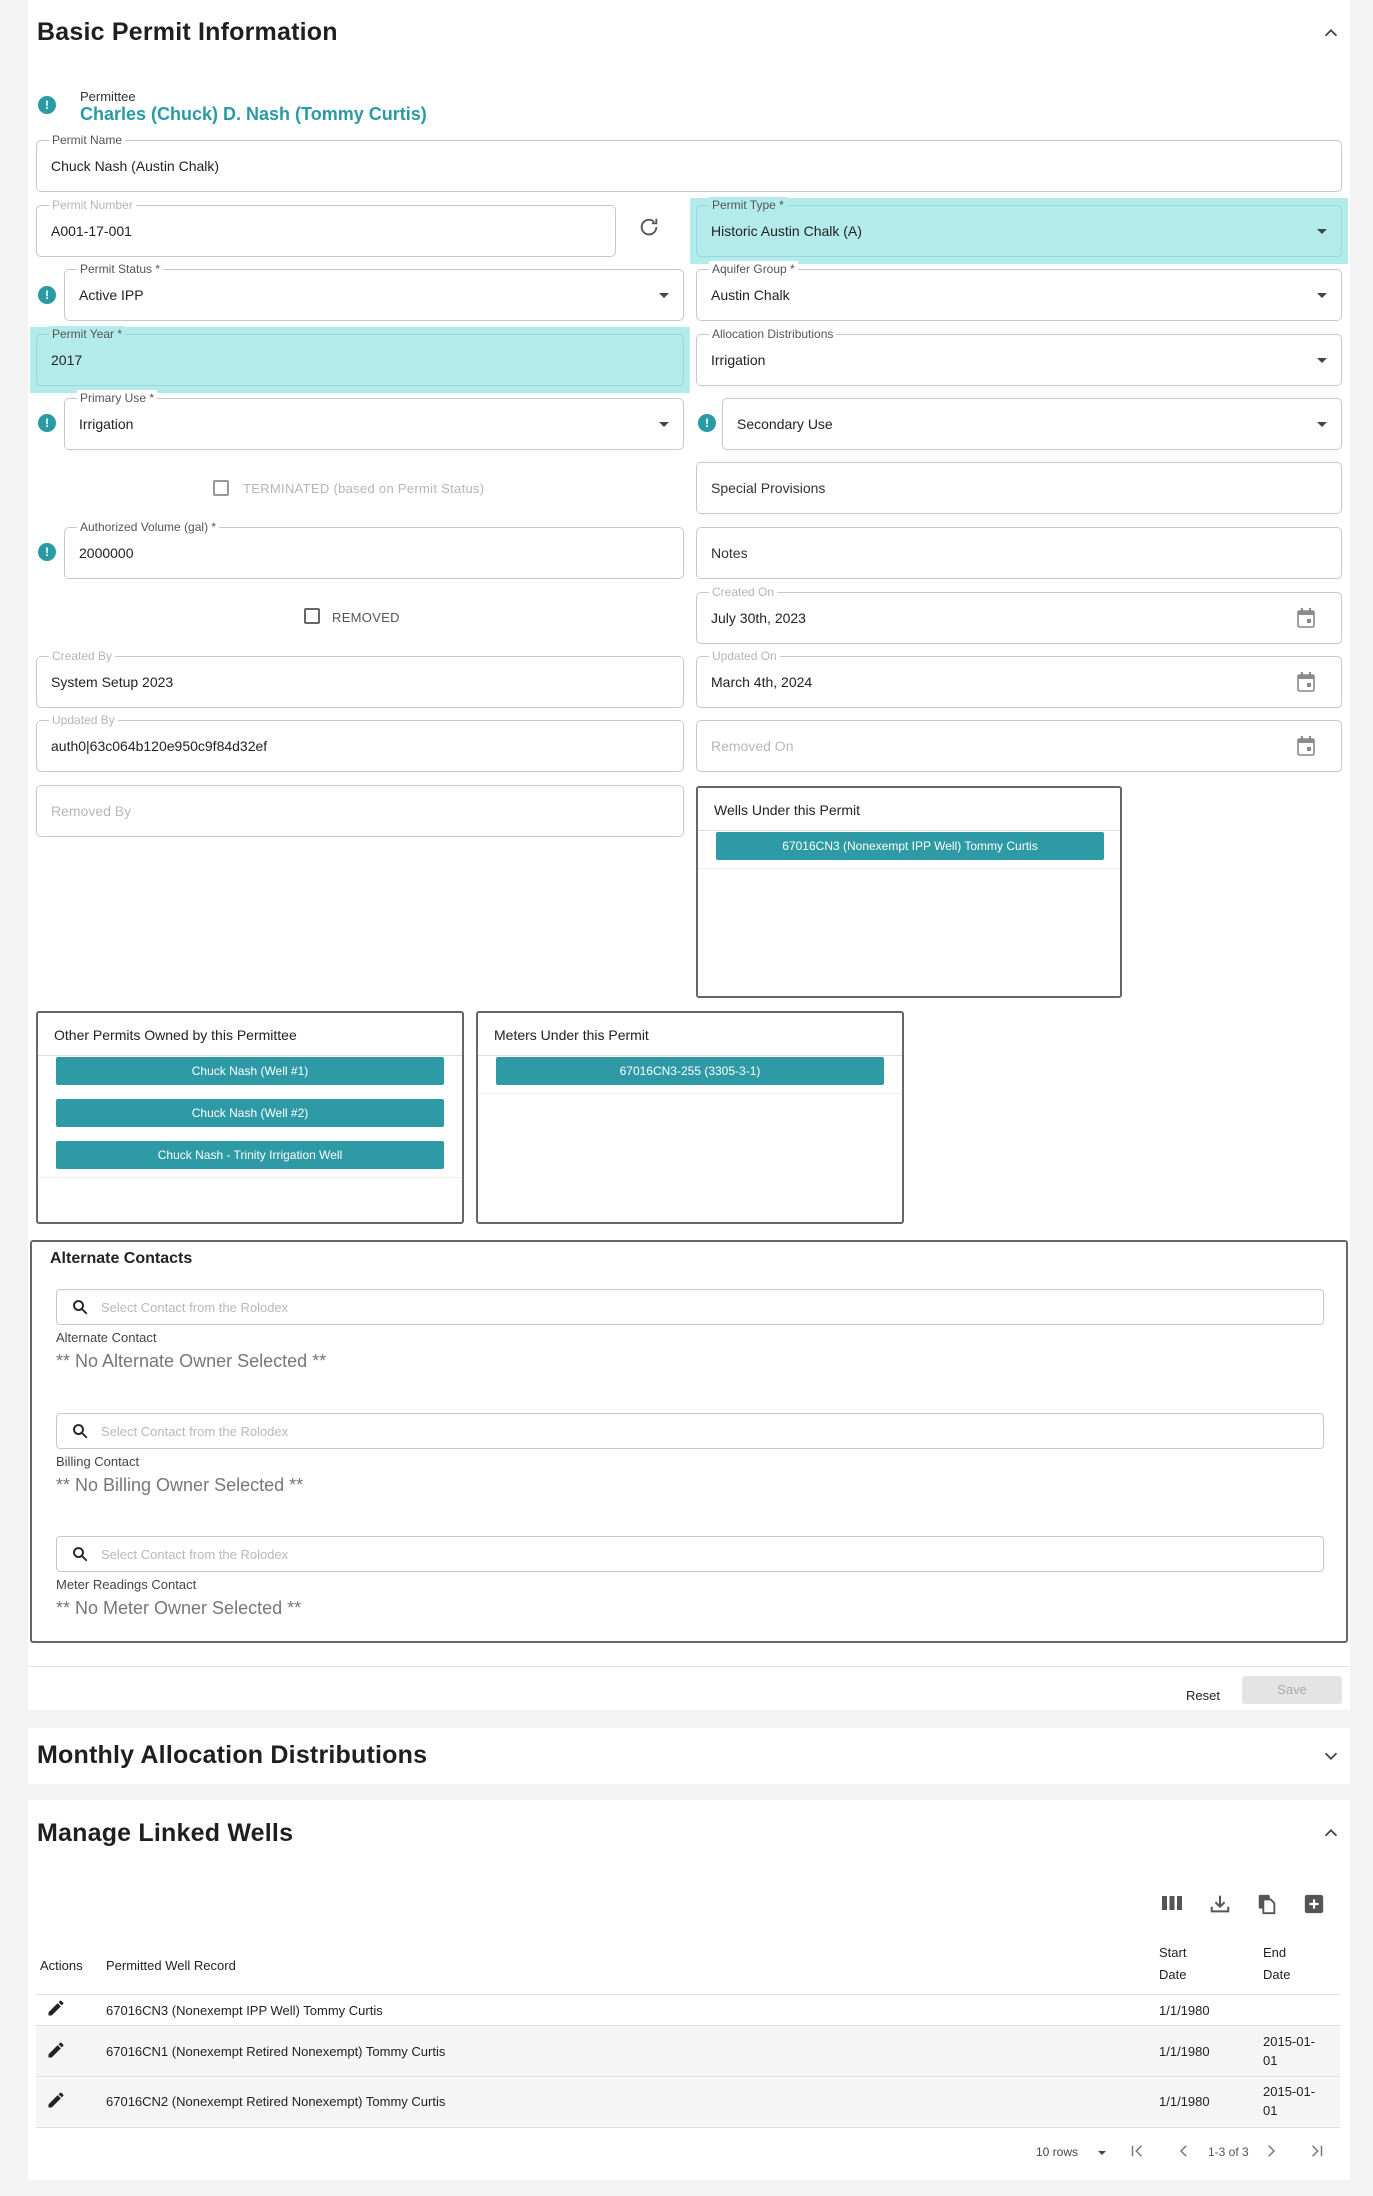 This screenshot has width=1373, height=2196. What do you see at coordinates (758, 618) in the screenshot?
I see `created-on-value: July 30th, 2023` at bounding box center [758, 618].